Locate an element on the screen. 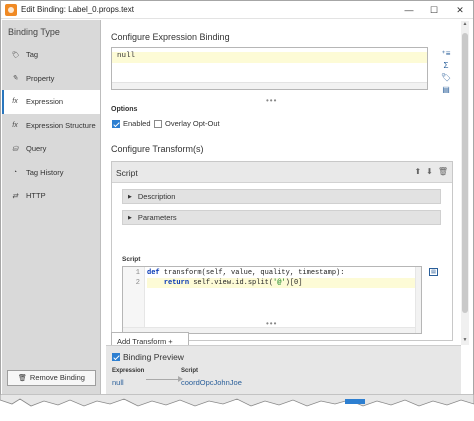 The width and height of the screenshot is (474, 421). parameters-label: Parameters is located at coordinates (157, 217).